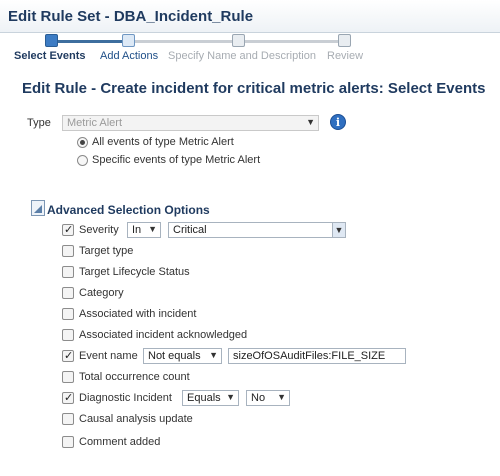 The width and height of the screenshot is (500, 476). I want to click on type-label: Type, so click(39, 123).